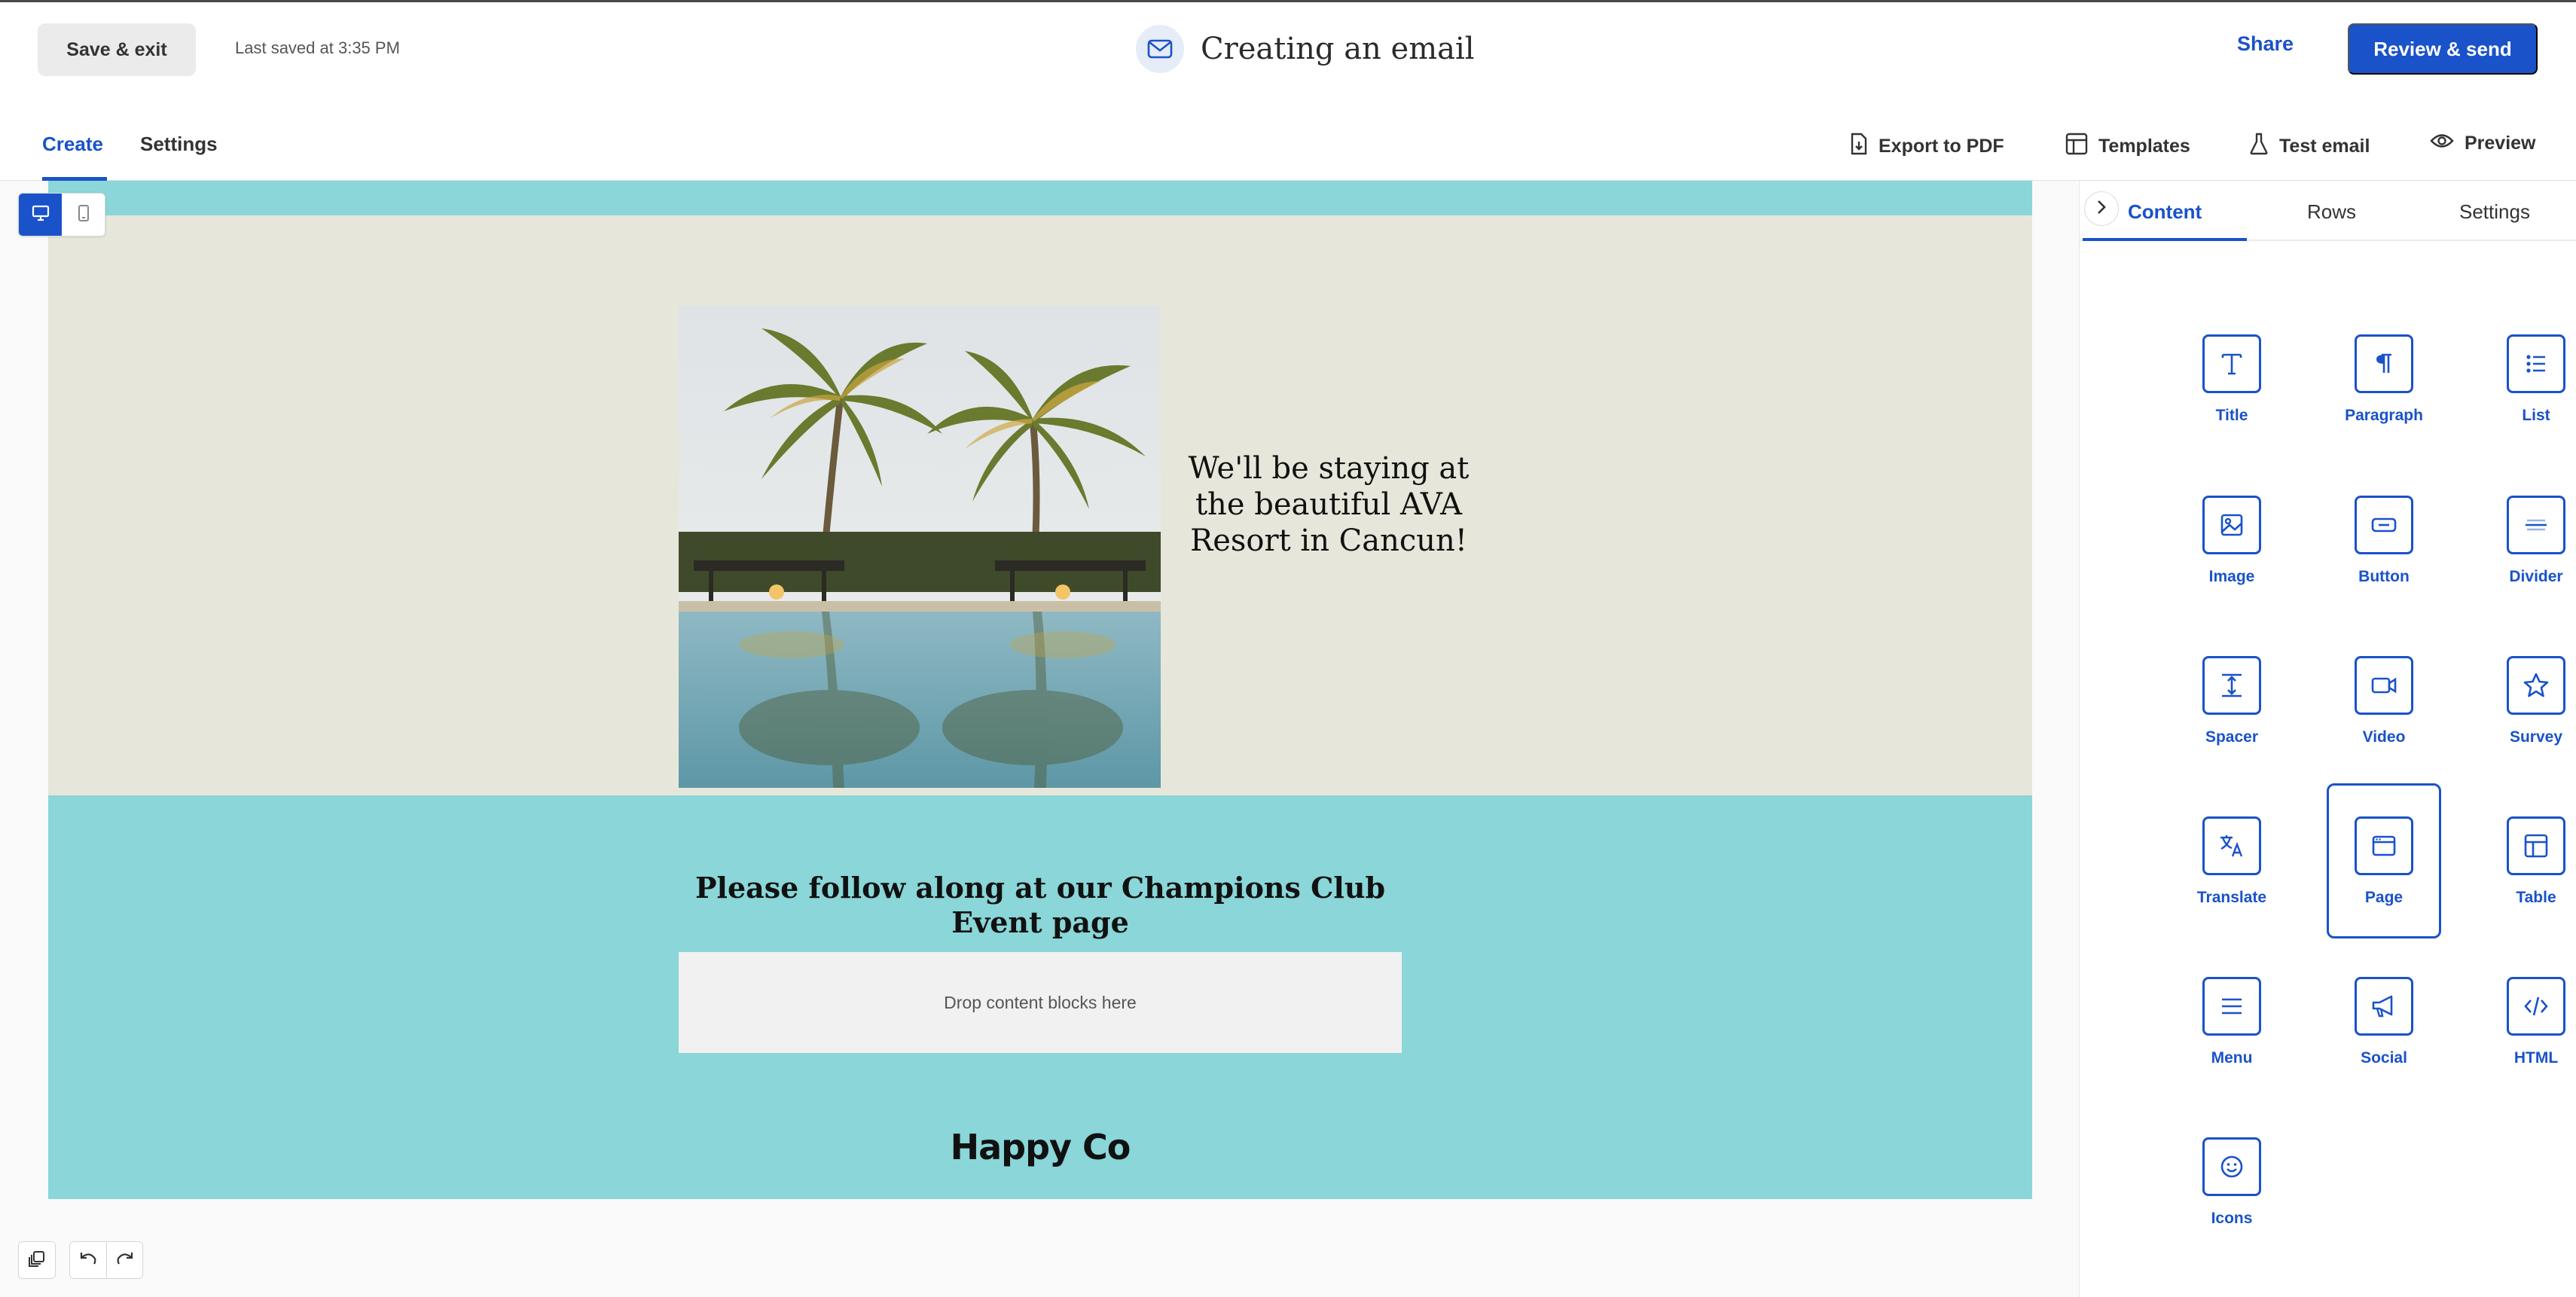  I want to click on block-list: List, so click(2528, 378).